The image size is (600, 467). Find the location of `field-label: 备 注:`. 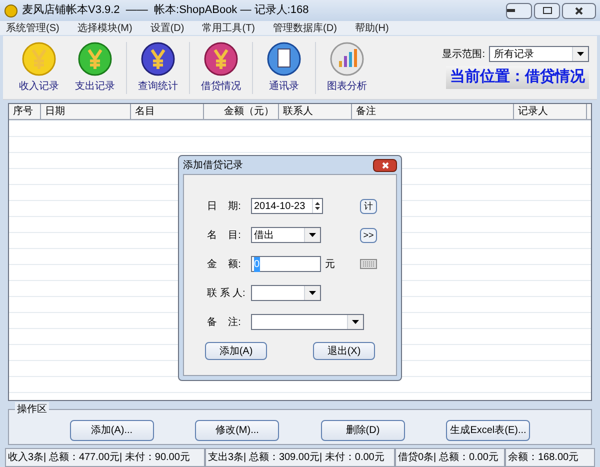

field-label: 备 注: is located at coordinates (224, 323).